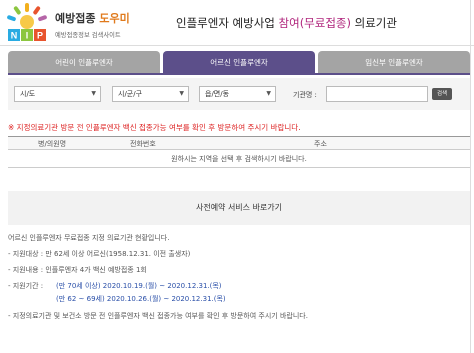 The width and height of the screenshot is (474, 353). I want to click on logo-title: 예방접종 도우미, so click(92, 18).